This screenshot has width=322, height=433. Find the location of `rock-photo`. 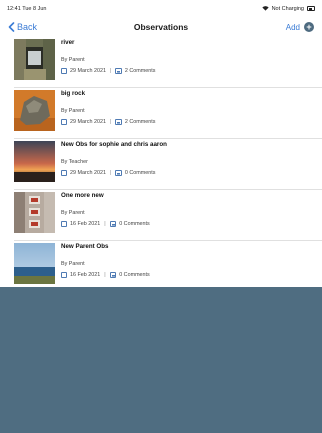

rock-photo is located at coordinates (34, 110).